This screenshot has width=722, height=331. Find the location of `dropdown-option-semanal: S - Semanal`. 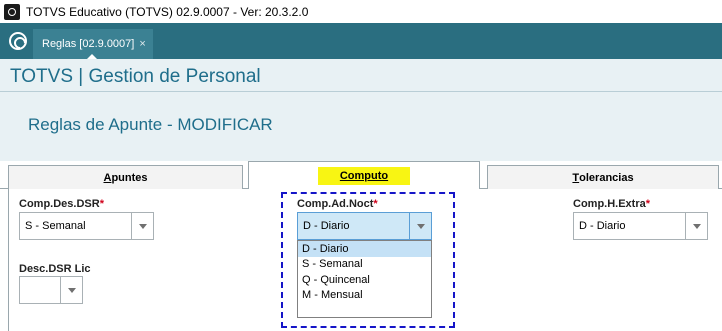

dropdown-option-semanal: S - Semanal is located at coordinates (364, 265).